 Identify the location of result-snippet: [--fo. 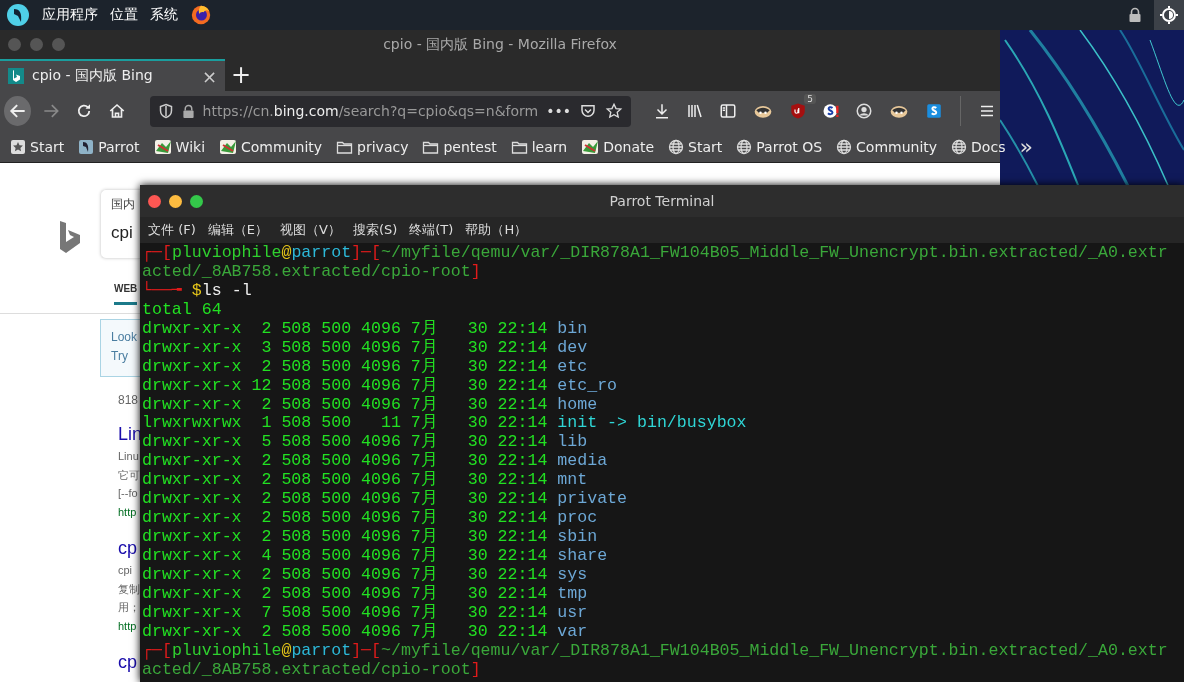
(128, 493).